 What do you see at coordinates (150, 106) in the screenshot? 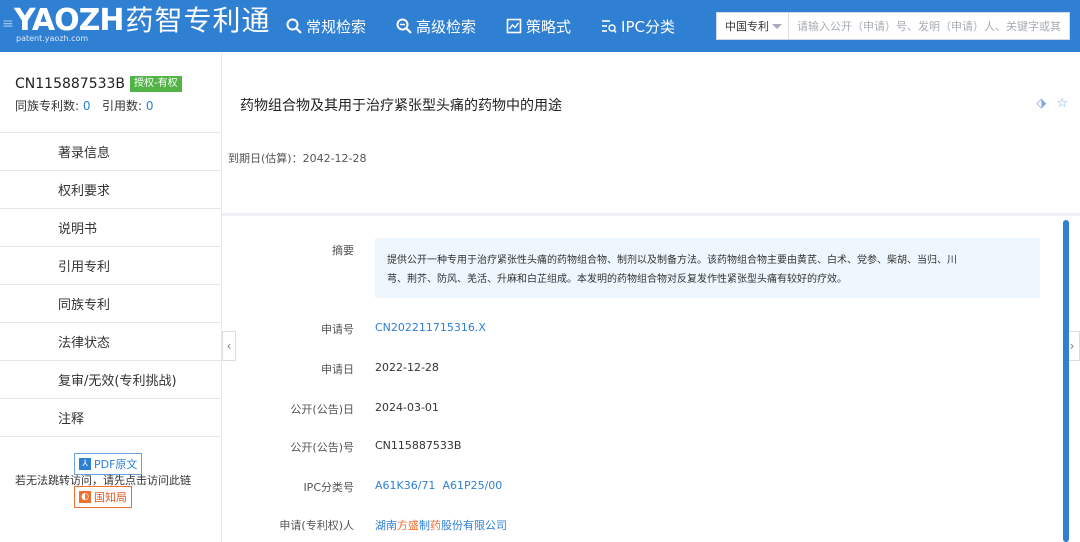
I see `cite-count: 0` at bounding box center [150, 106].